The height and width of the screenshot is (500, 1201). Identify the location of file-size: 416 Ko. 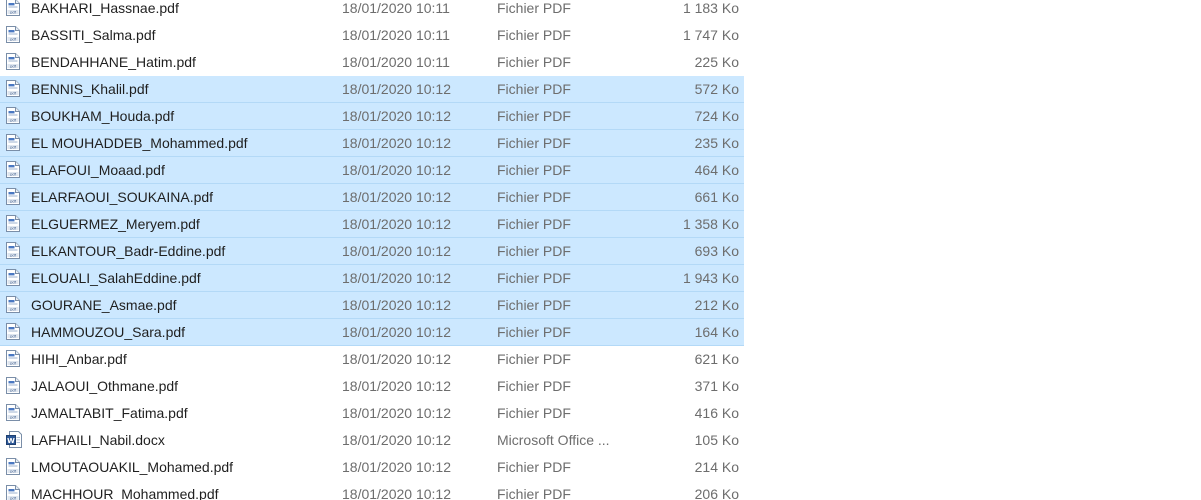
(716, 413).